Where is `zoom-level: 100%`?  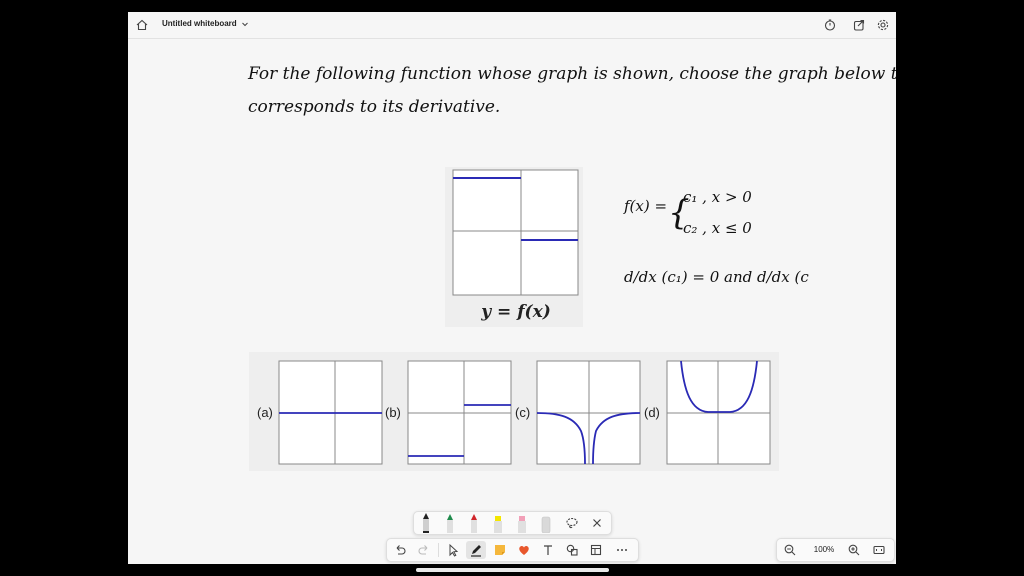
zoom-level: 100% is located at coordinates (824, 549).